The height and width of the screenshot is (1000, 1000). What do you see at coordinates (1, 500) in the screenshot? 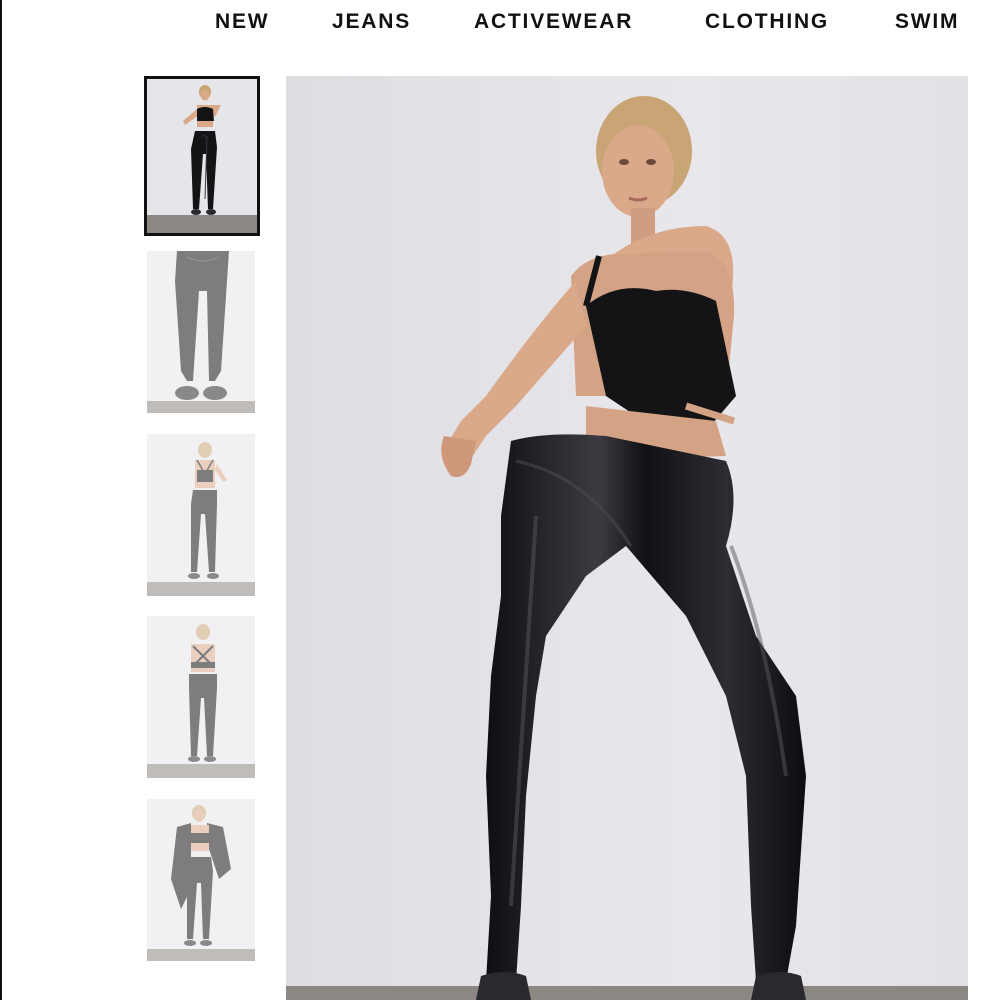
I see `left-border` at bounding box center [1, 500].